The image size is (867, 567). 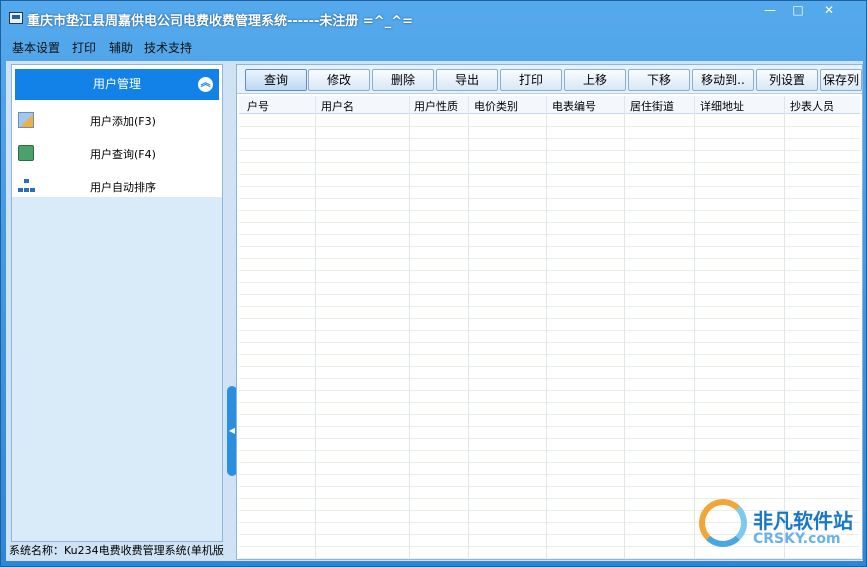 What do you see at coordinates (403, 80) in the screenshot?
I see `delete-button: 删除` at bounding box center [403, 80].